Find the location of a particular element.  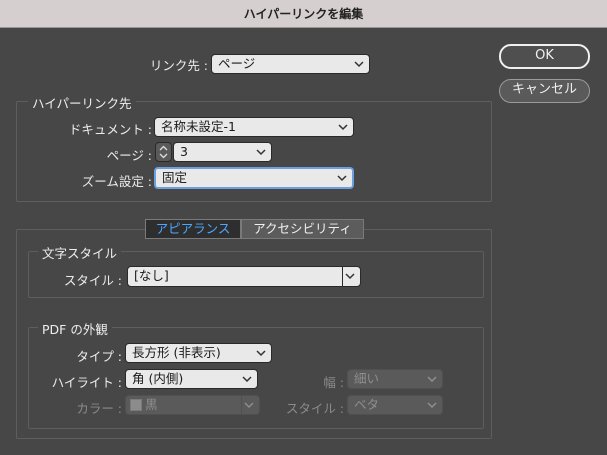

highlight-value: 角 (内側) is located at coordinates (158, 378).